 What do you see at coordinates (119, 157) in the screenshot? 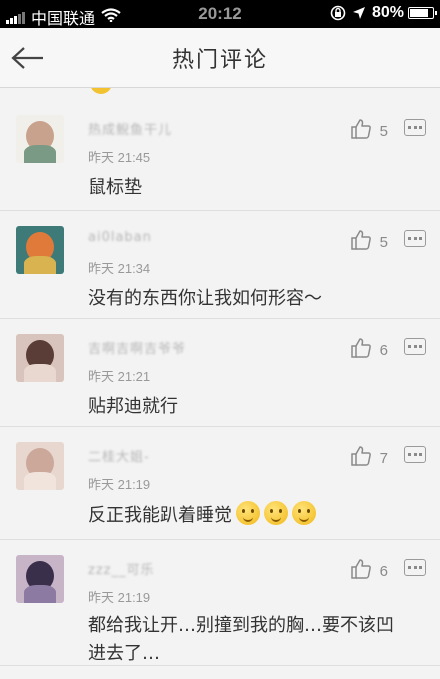
I see `comment-time: 昨天 21:45` at bounding box center [119, 157].